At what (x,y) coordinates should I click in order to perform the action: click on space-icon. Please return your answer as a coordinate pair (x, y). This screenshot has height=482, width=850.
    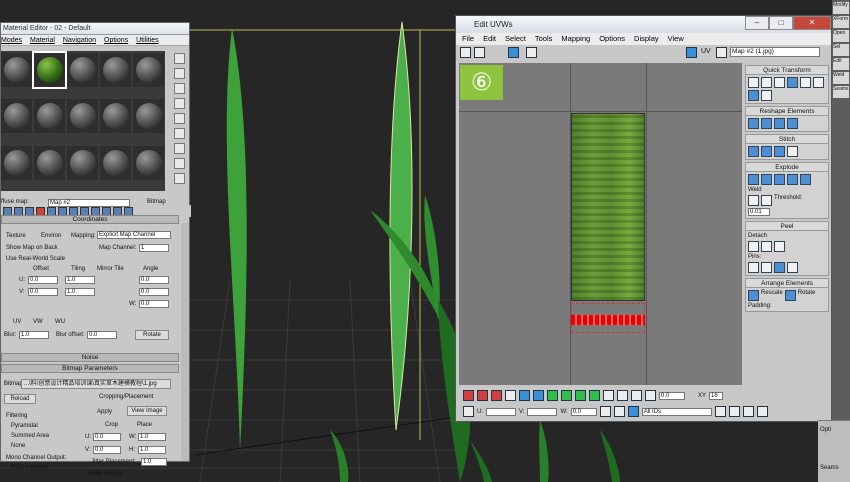
    Looking at the image, I should click on (766, 95).